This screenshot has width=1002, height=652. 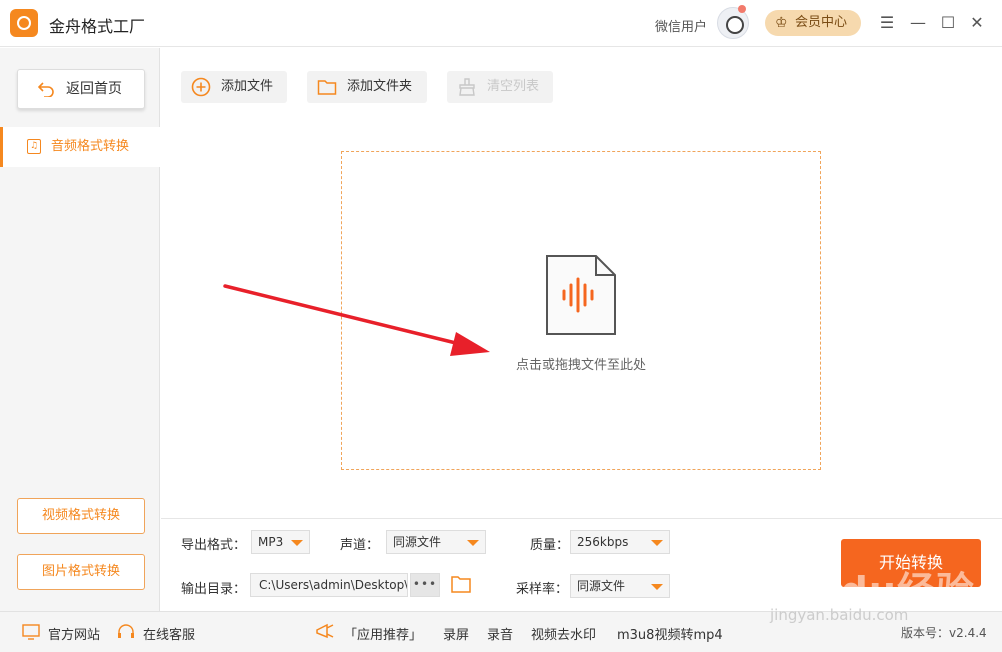 I want to click on annotation-arrow-icon, so click(x=356, y=320).